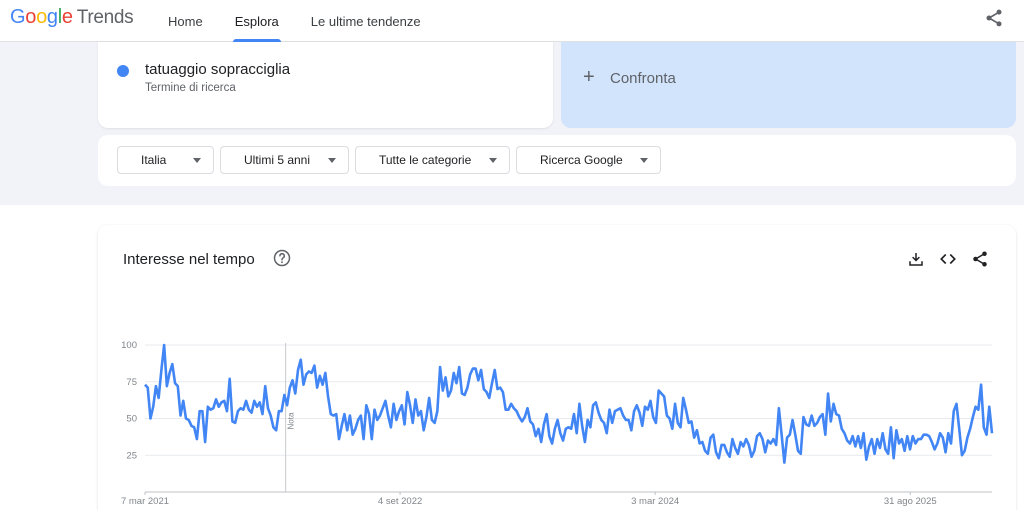 The height and width of the screenshot is (510, 1024). Describe the element at coordinates (131, 455) in the screenshot. I see `y-tick-label: 25` at that location.